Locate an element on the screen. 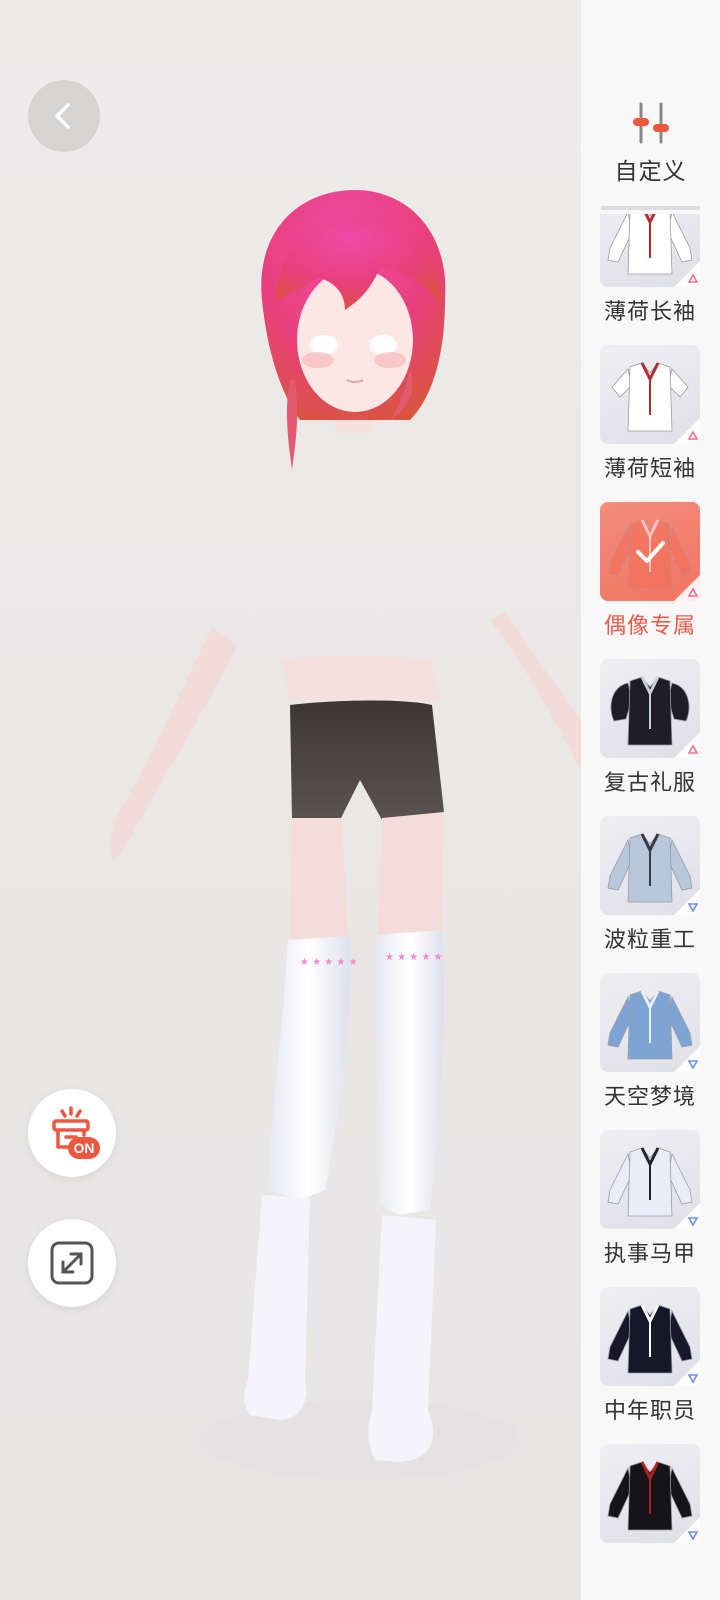 Image resolution: width=720 pixels, height=1600 pixels. outfit-label: 执事马甲 is located at coordinates (649, 1254).